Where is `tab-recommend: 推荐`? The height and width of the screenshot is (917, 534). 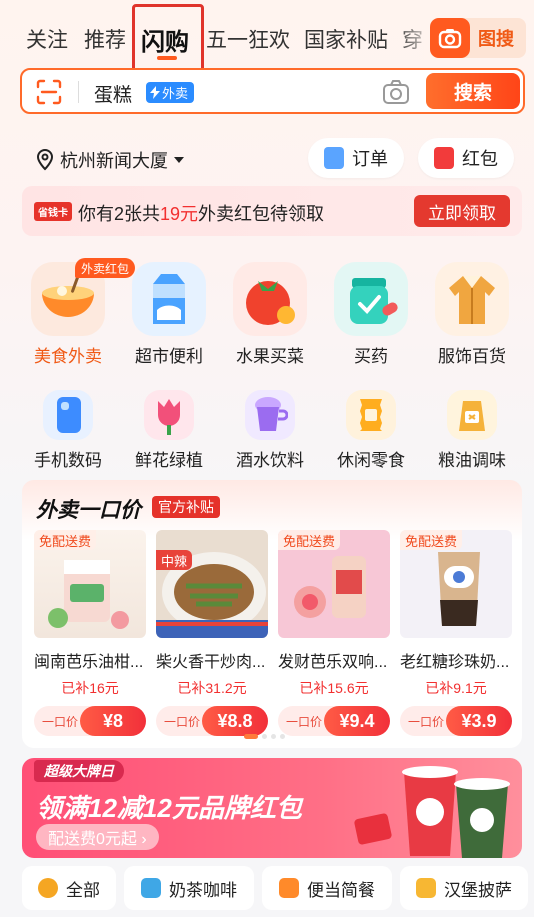 tab-recommend: 推荐 is located at coordinates (105, 39).